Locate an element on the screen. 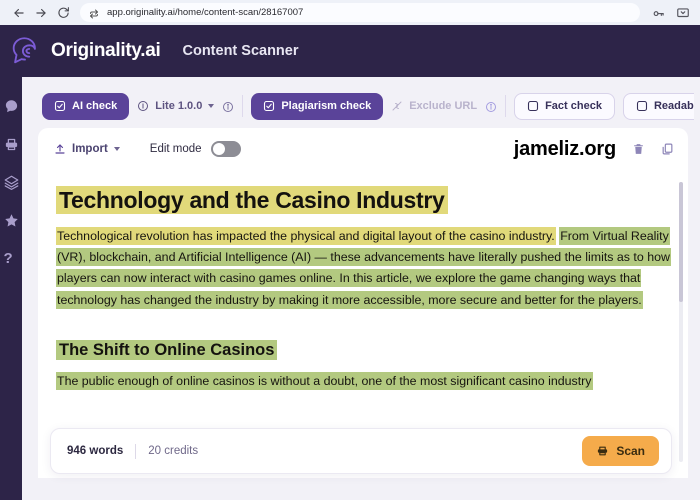 The width and height of the screenshot is (700, 500). toggle-knob is located at coordinates (218, 149).